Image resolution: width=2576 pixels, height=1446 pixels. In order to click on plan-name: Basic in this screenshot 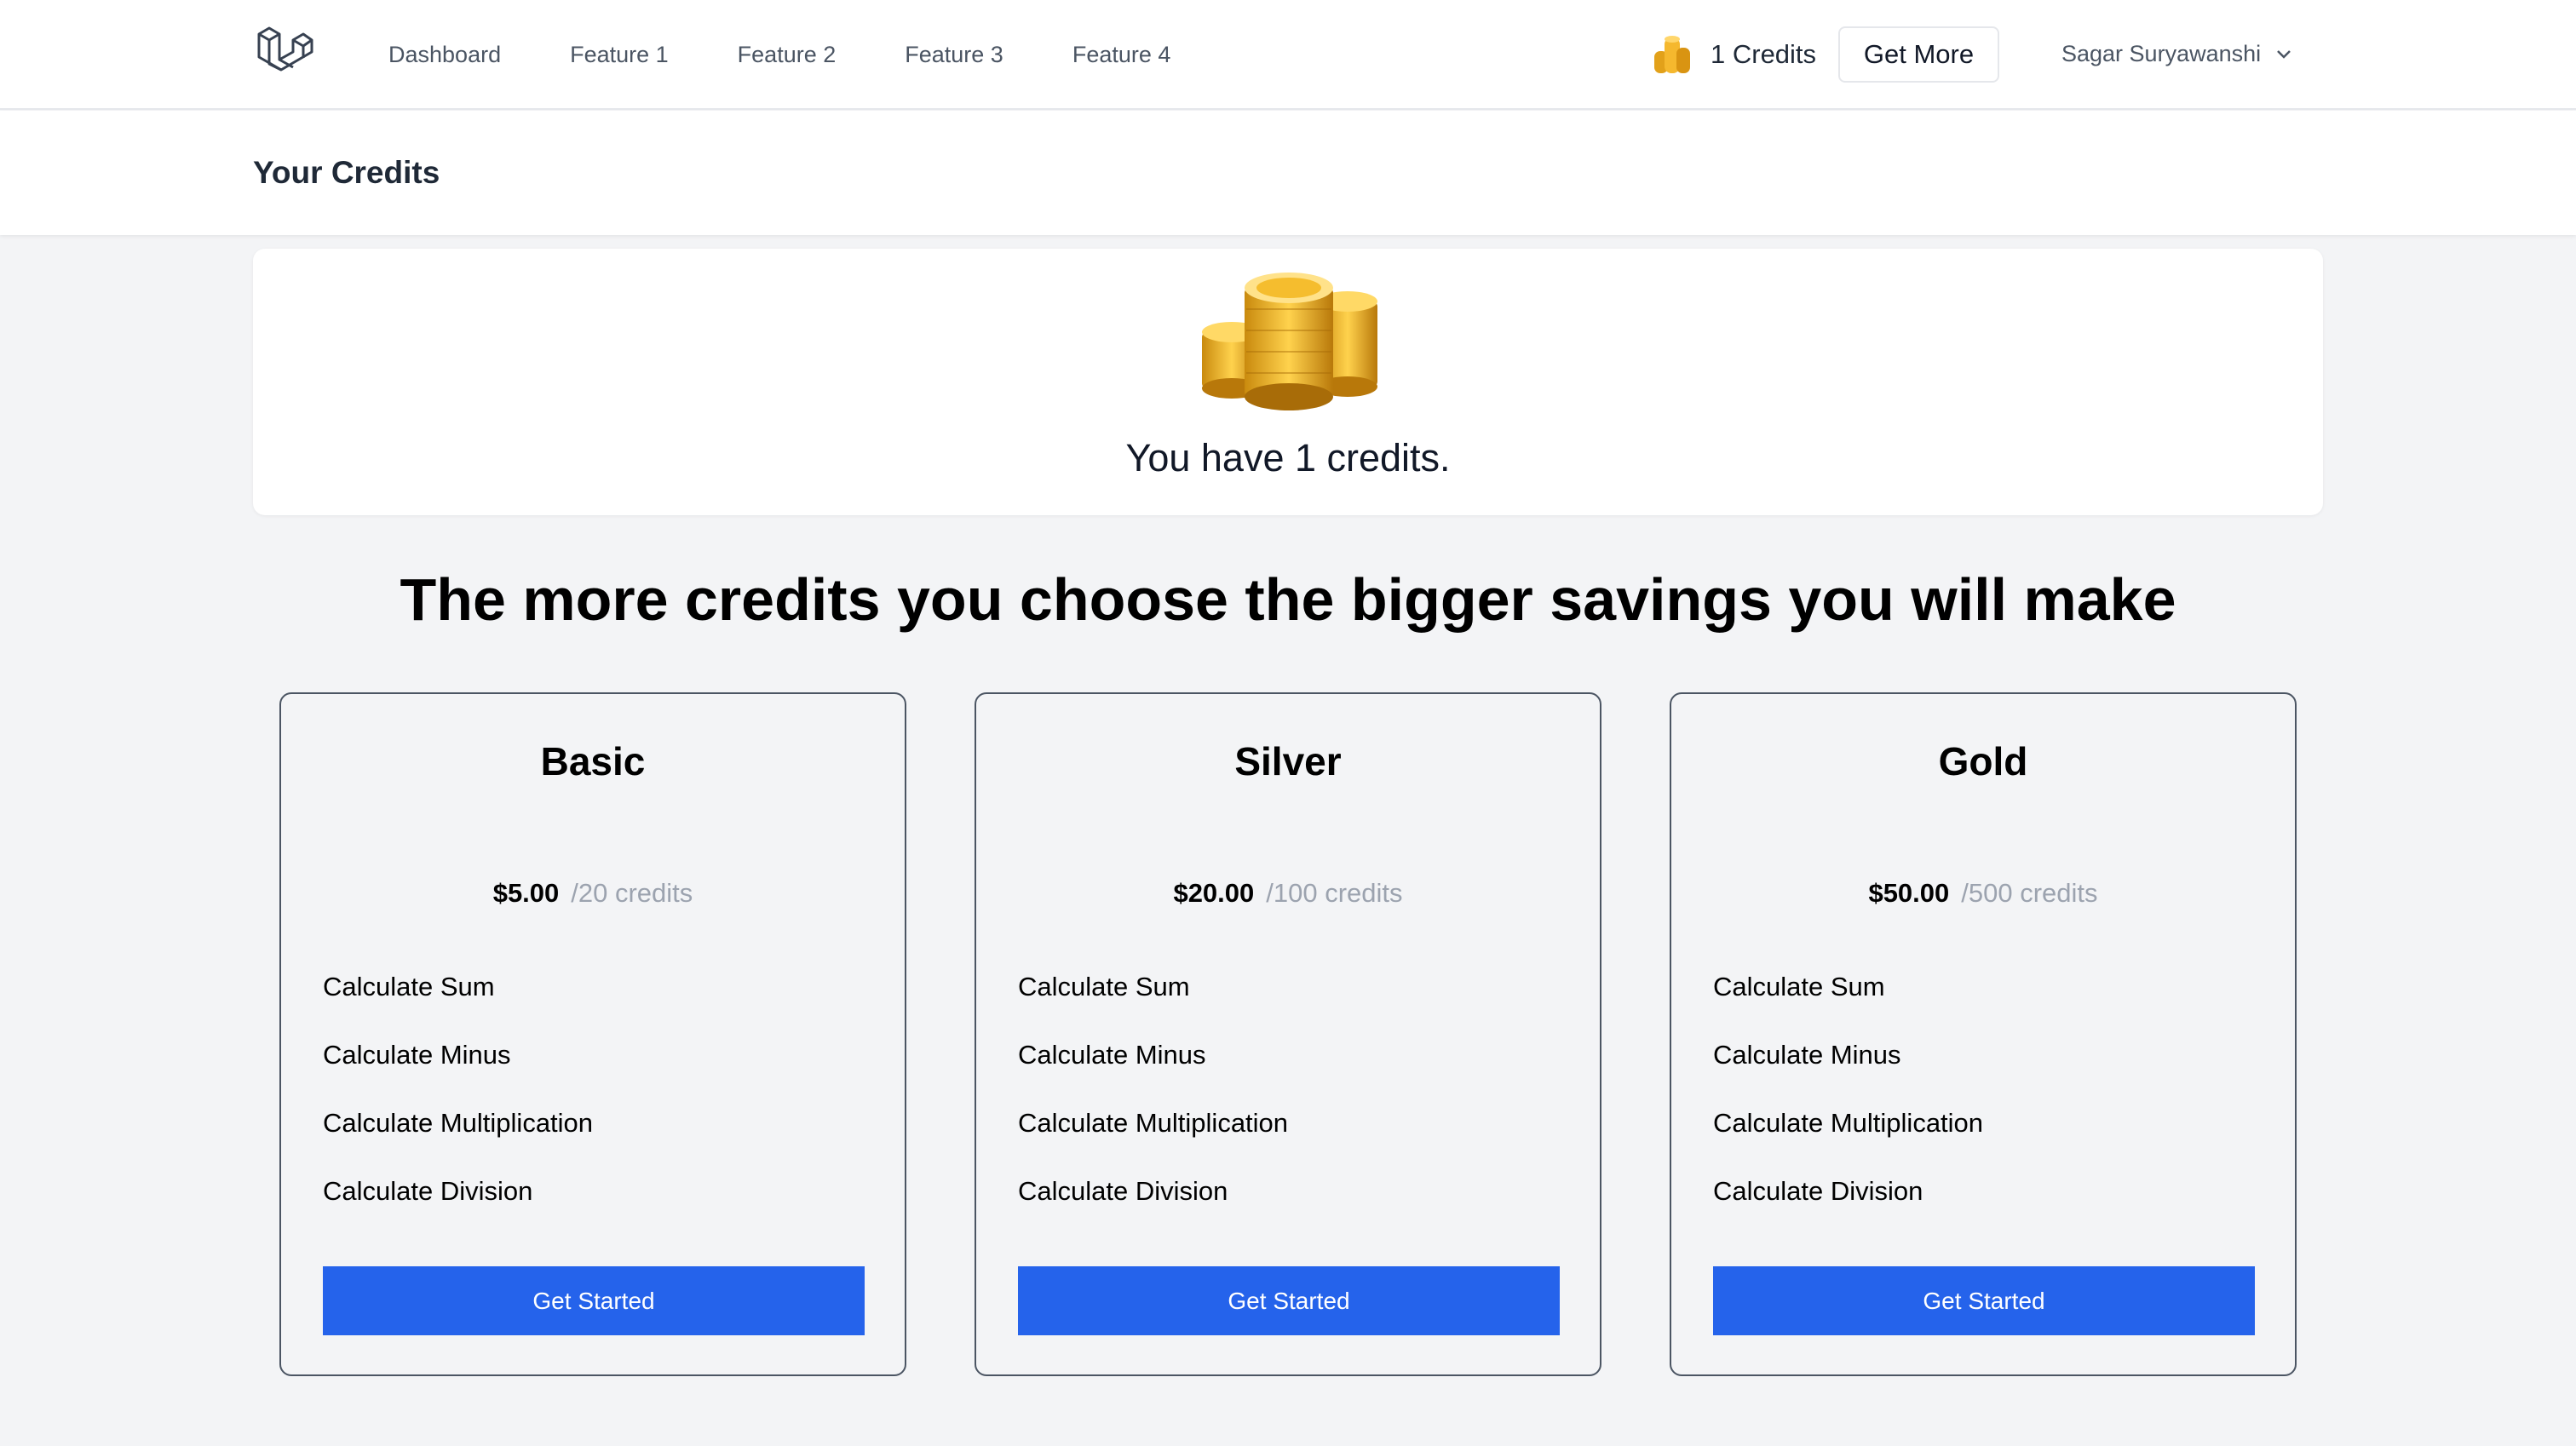, I will do `click(593, 761)`.